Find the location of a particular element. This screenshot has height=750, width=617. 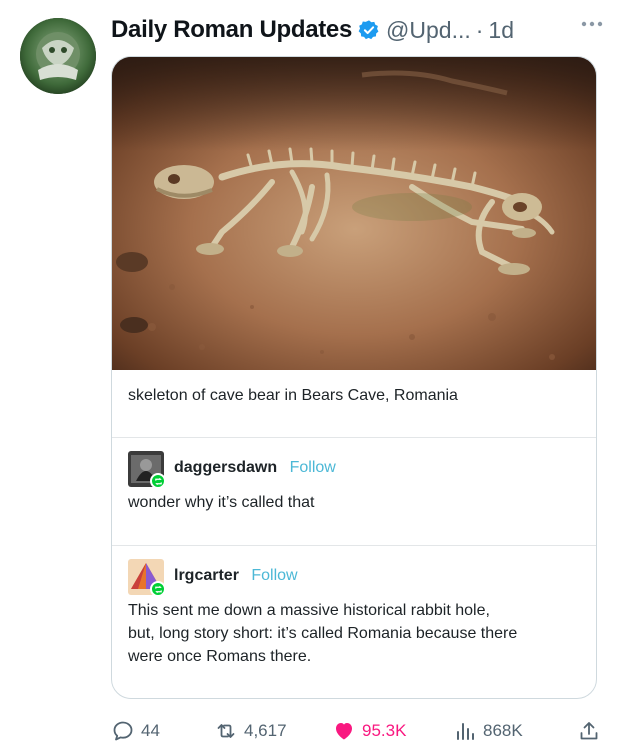

reply-button: 44 is located at coordinates (135, 731).